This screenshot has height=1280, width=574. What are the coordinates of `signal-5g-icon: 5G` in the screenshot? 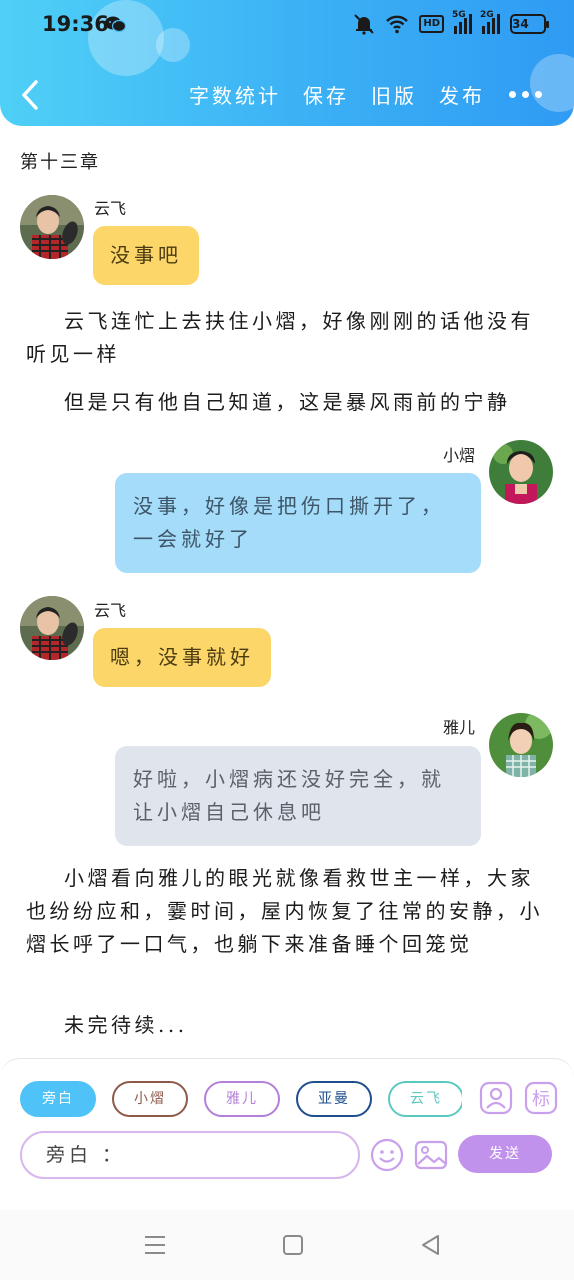 It's located at (462, 22).